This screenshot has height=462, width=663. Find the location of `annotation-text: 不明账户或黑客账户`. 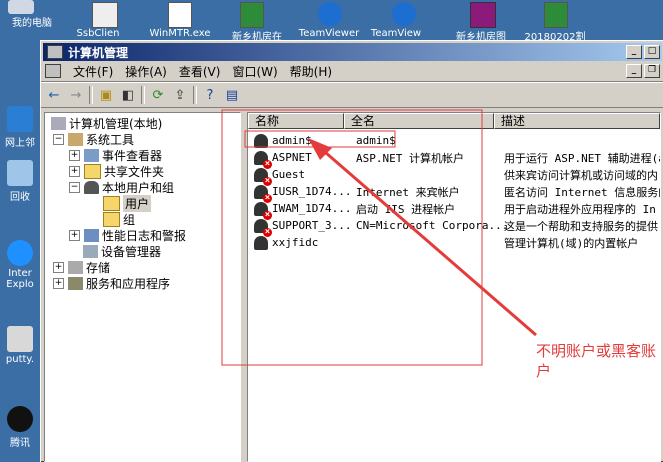

annotation-text: 不明账户或黑客账户 is located at coordinates (596, 361).